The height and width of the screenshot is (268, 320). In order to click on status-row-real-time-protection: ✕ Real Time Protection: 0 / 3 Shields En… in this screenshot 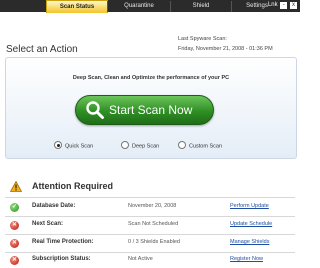, I will do `click(150, 244)`.